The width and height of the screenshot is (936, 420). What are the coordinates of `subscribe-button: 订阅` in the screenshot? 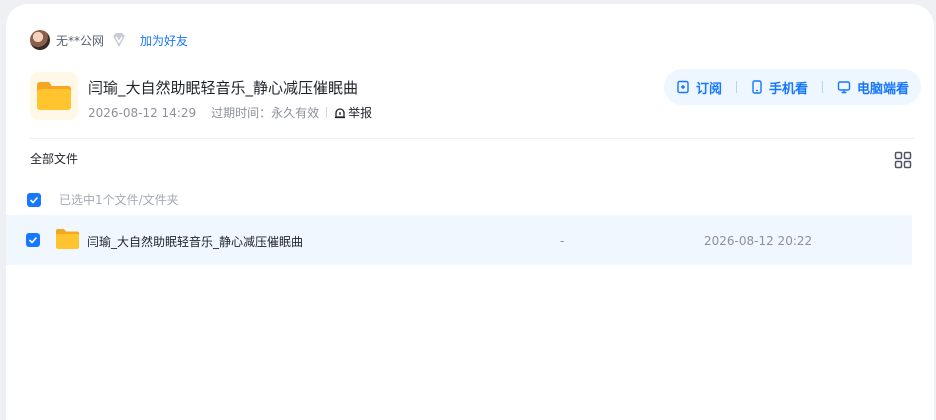 It's located at (699, 87).